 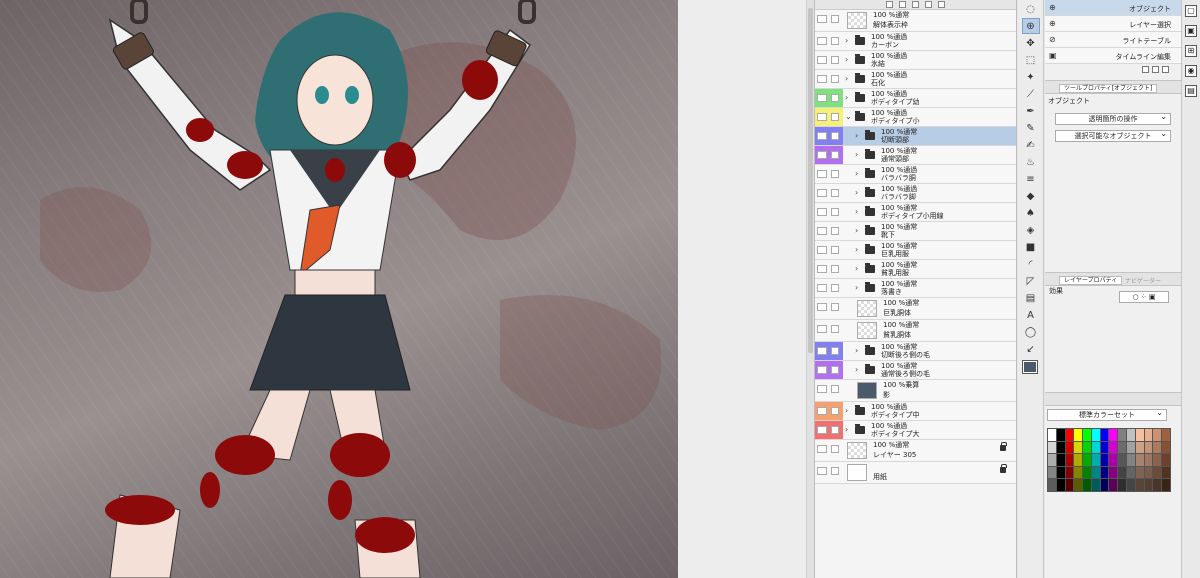 What do you see at coordinates (1031, 298) in the screenshot?
I see `ruler-tool-icon: ▤` at bounding box center [1031, 298].